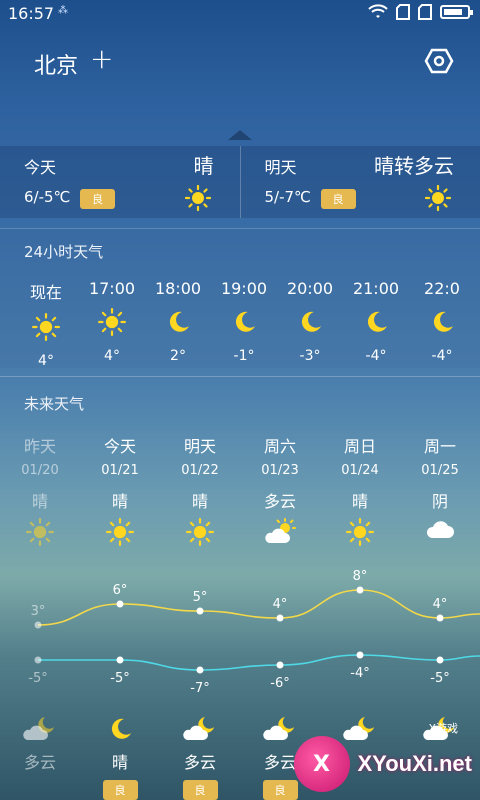  I want to click on night-item: 多云良, so click(200, 757).